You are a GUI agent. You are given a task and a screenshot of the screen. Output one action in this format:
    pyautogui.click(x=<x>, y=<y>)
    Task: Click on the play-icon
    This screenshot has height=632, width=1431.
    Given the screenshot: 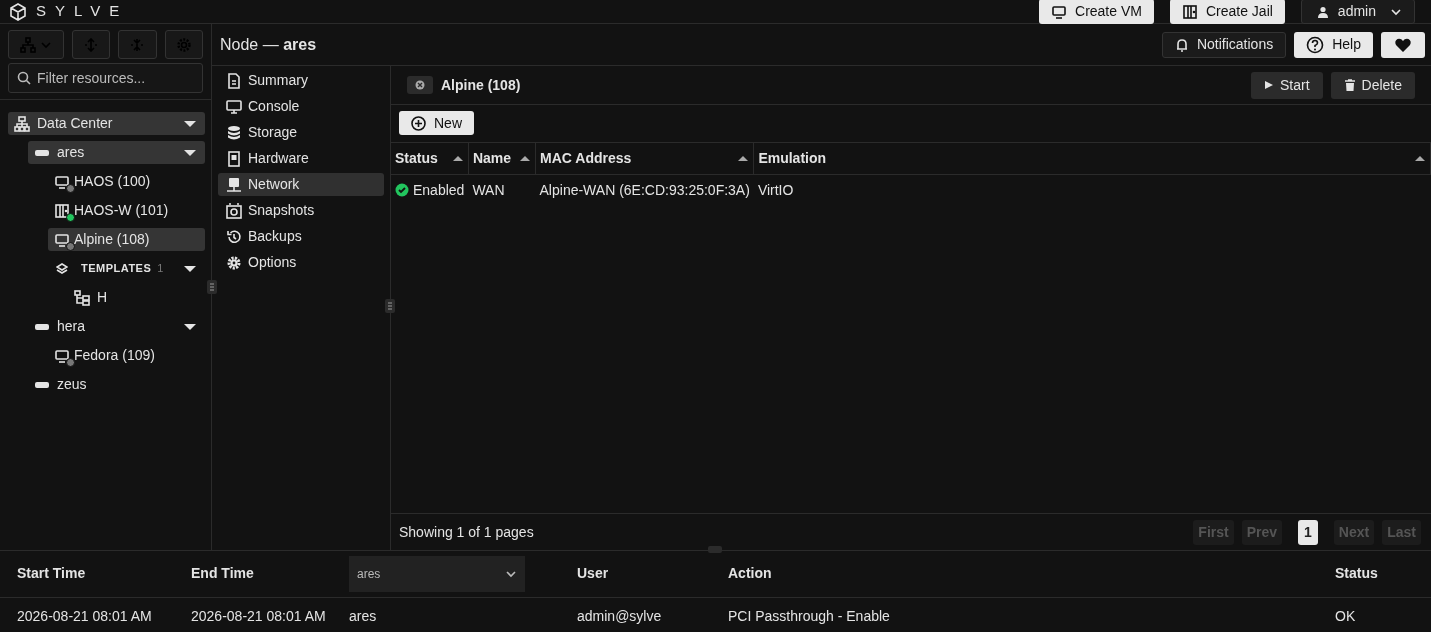 What is the action you would take?
    pyautogui.click(x=1268, y=85)
    